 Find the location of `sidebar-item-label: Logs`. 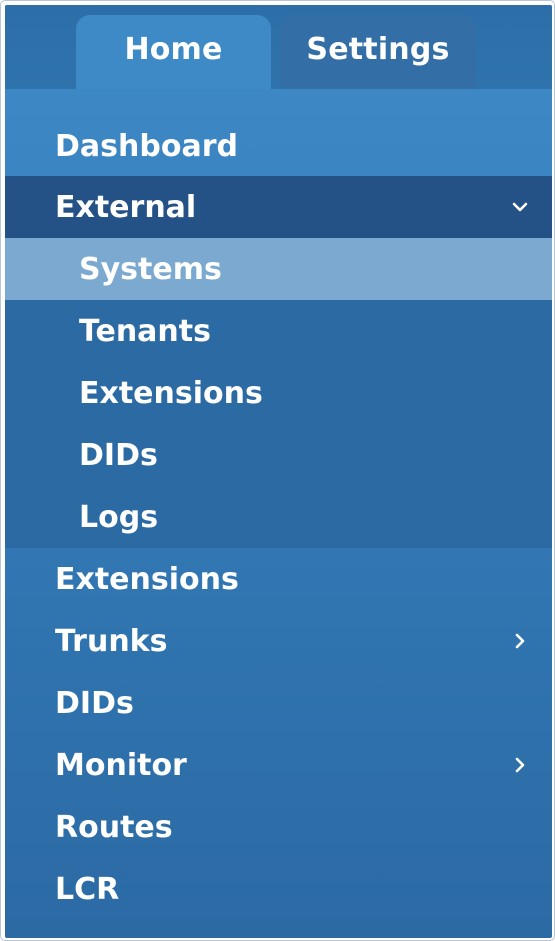

sidebar-item-label: Logs is located at coordinates (119, 517).